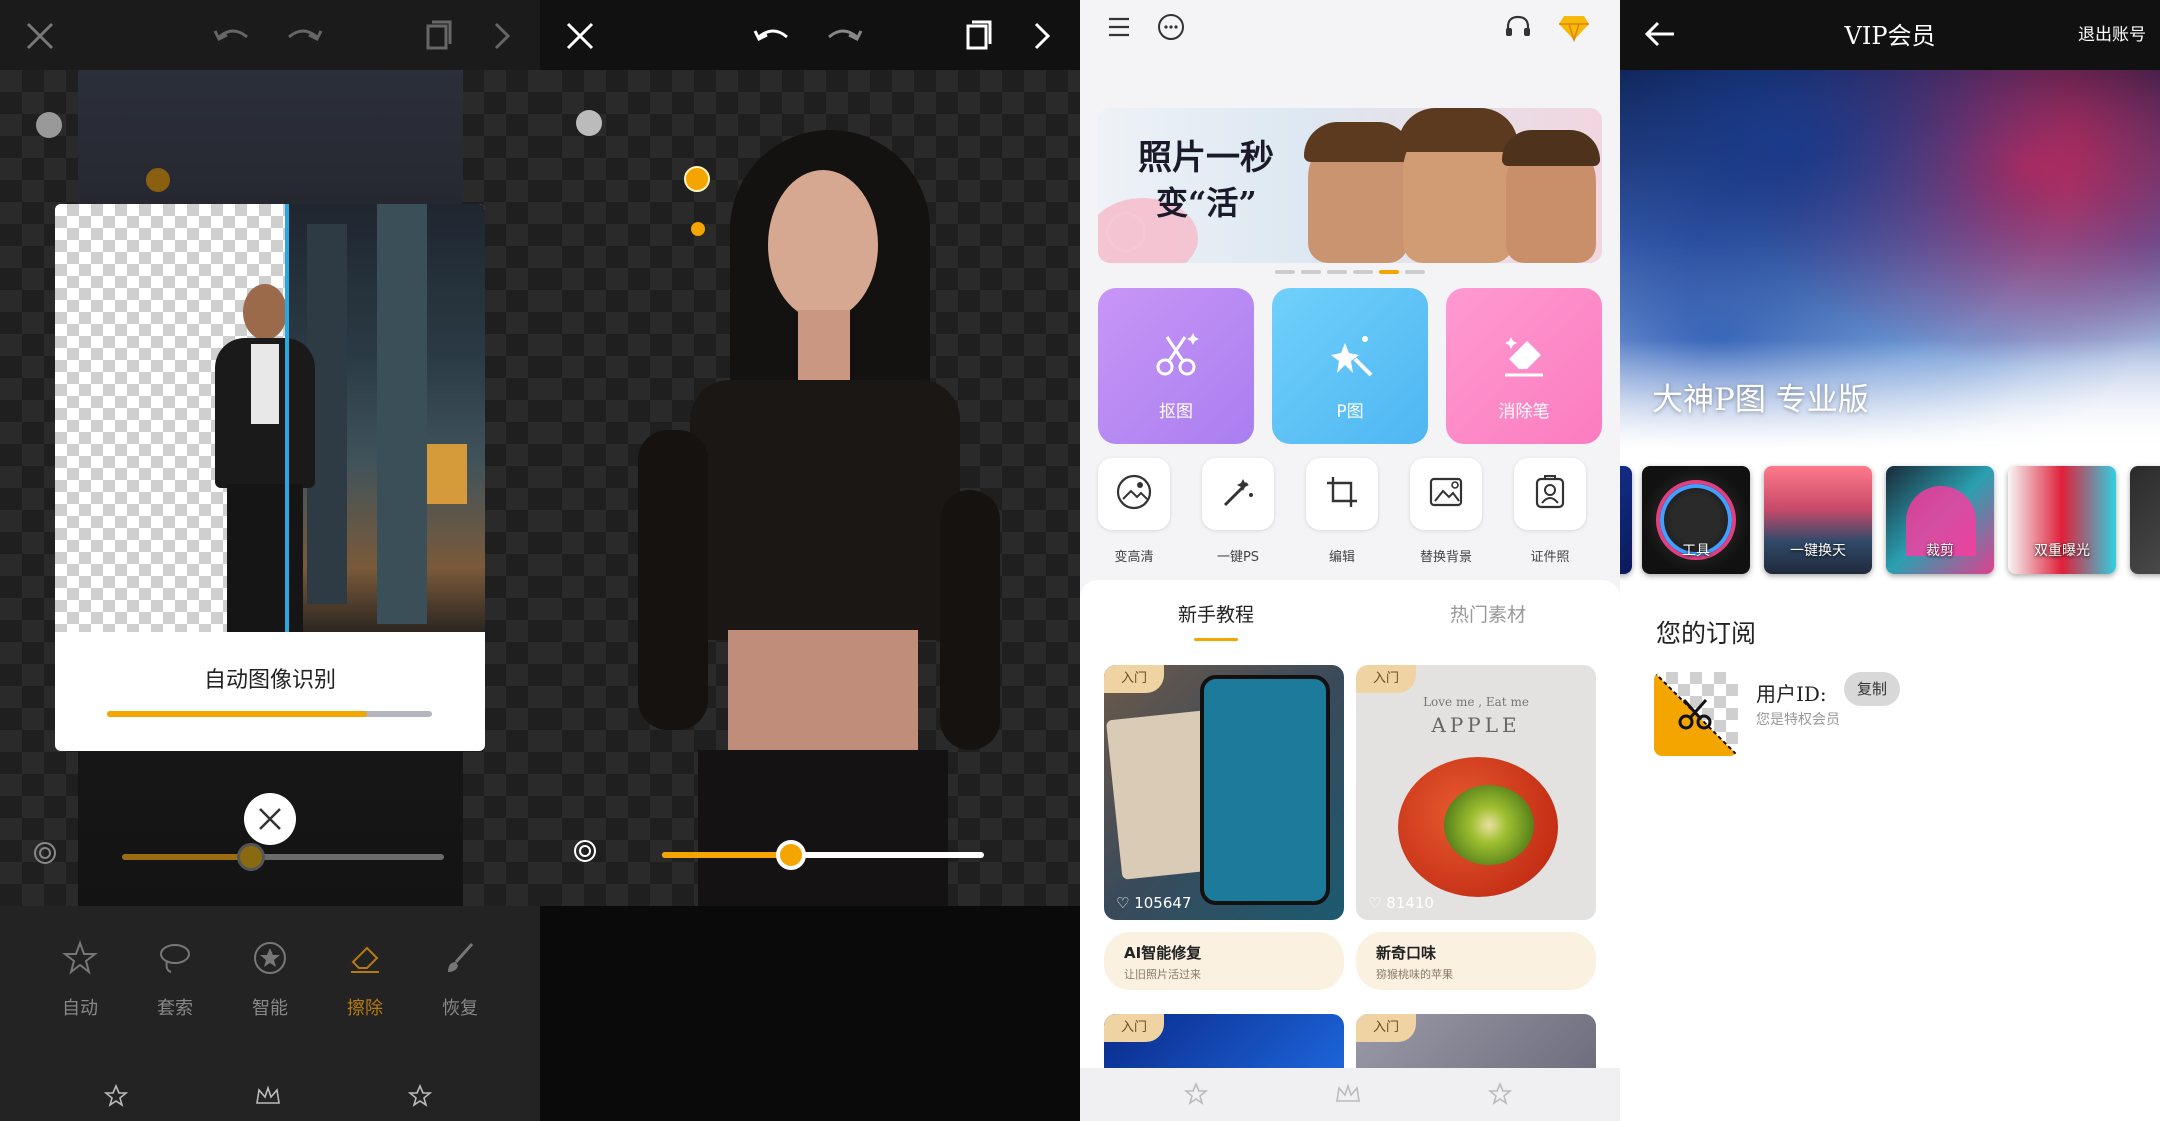 This screenshot has height=1121, width=2160. I want to click on copy-button: 复制, so click(1872, 689).